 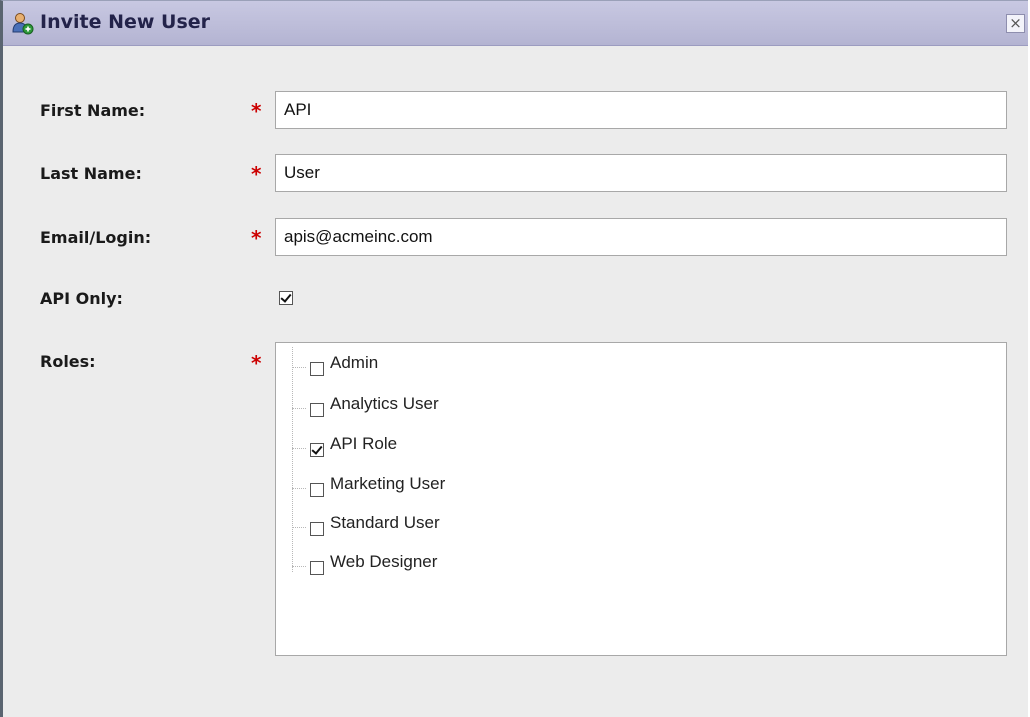 What do you see at coordinates (641, 237) in the screenshot?
I see `email-input` at bounding box center [641, 237].